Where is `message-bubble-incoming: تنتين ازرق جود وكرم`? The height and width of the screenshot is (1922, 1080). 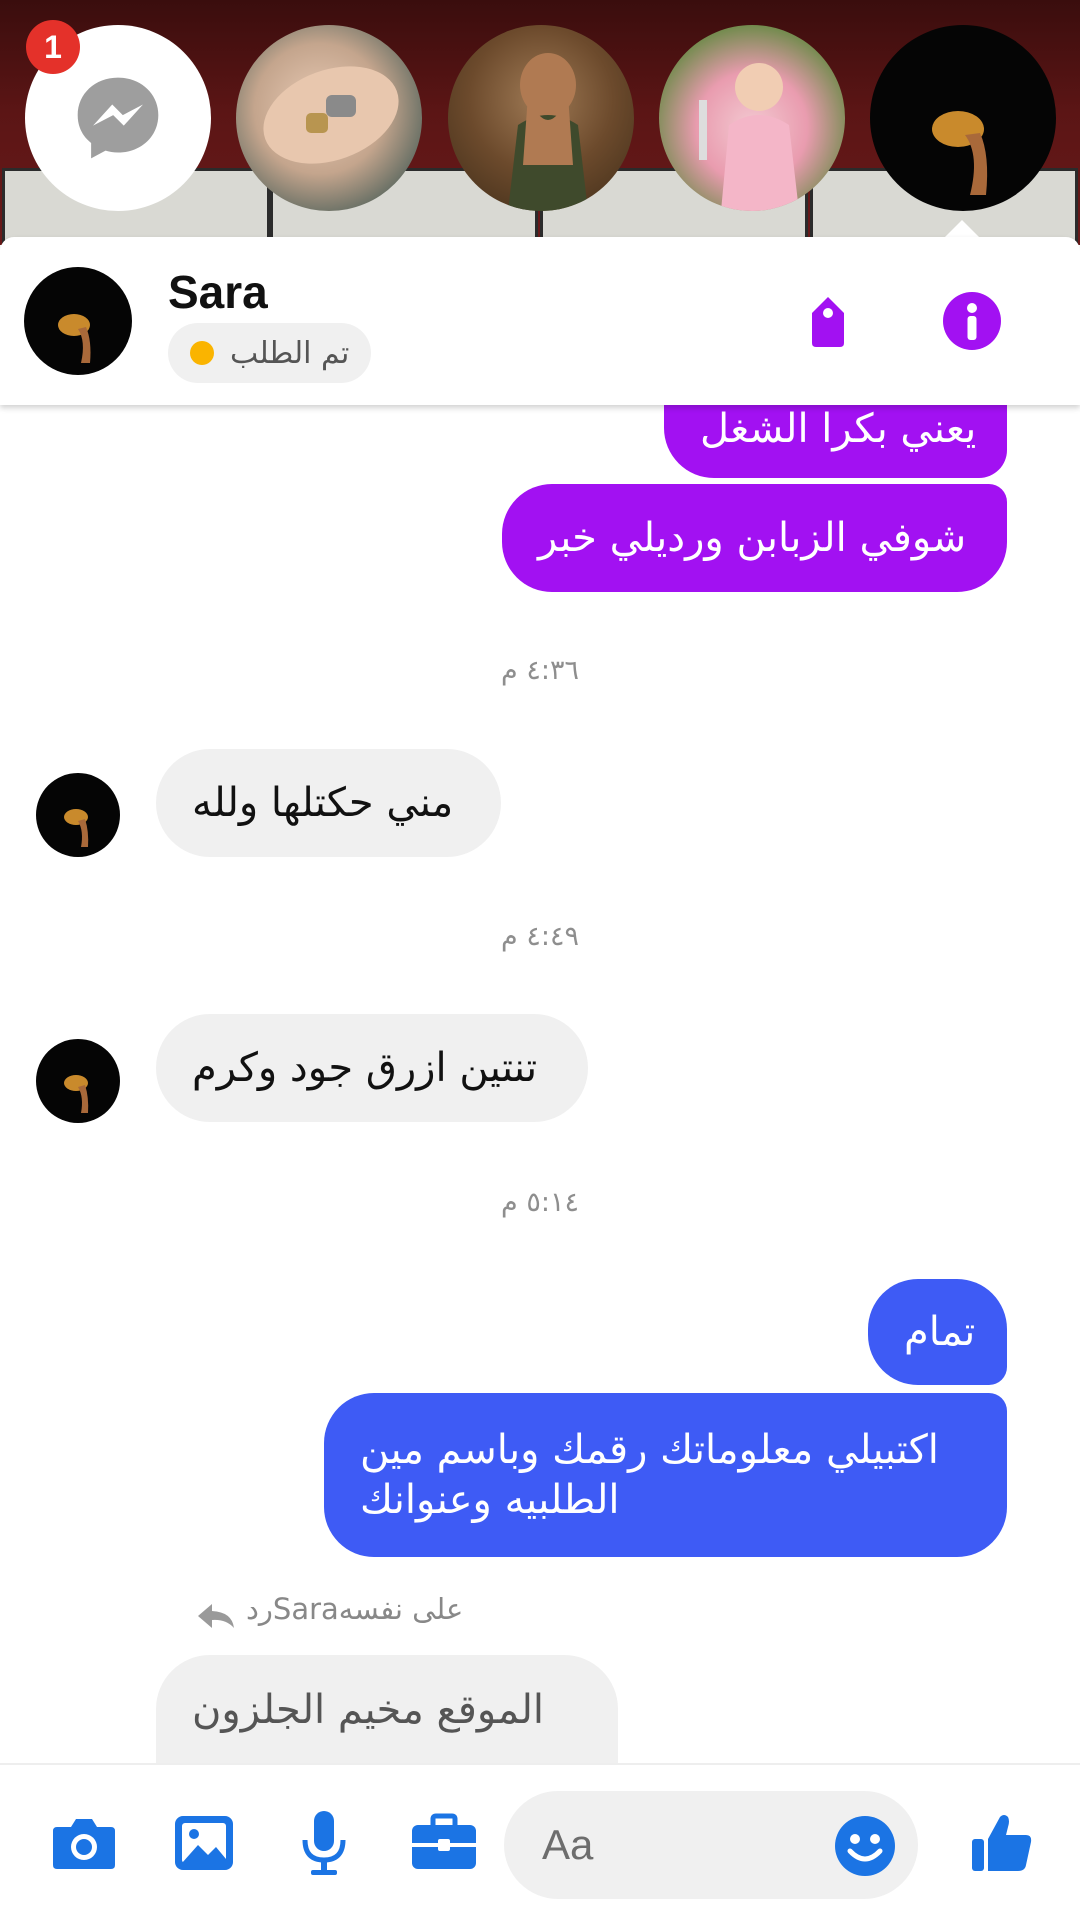
message-bubble-incoming: تنتين ازرق جود وكرم is located at coordinates (372, 1068).